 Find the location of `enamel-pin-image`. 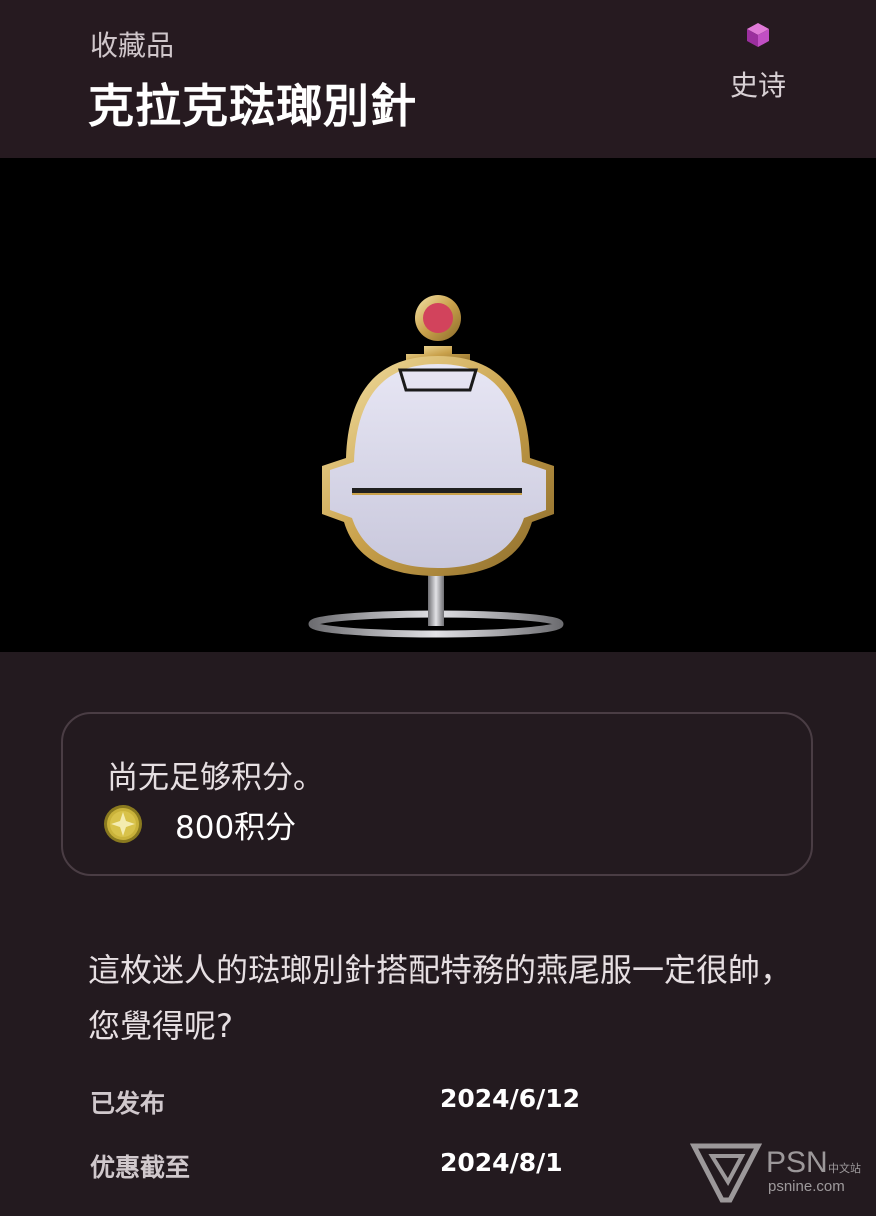

enamel-pin-image is located at coordinates (436, 466).